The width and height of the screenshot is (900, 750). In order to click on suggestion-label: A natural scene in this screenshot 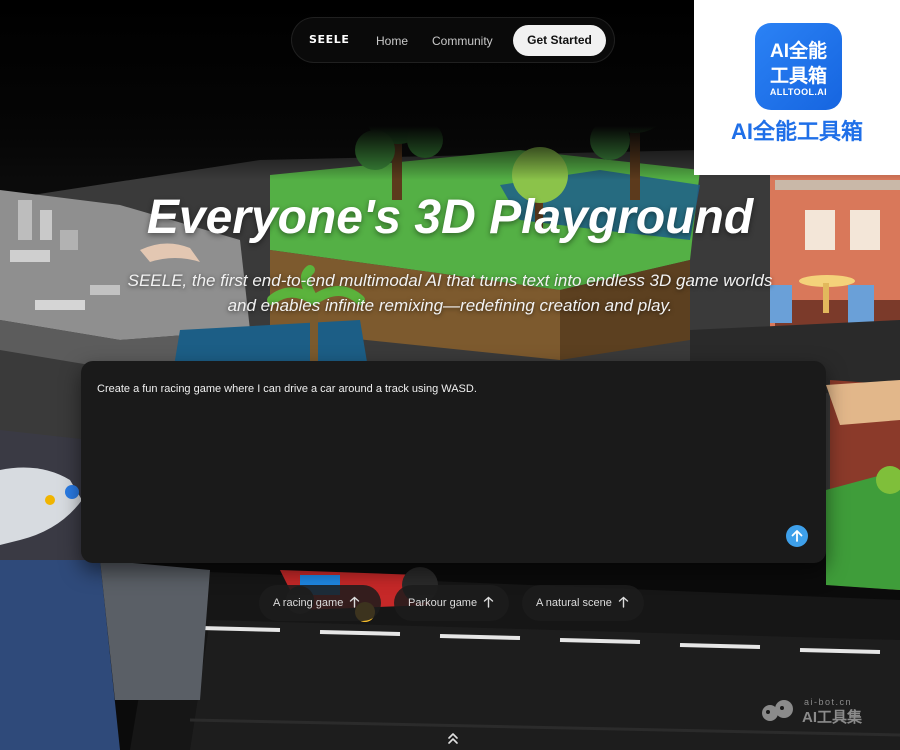, I will do `click(574, 603)`.